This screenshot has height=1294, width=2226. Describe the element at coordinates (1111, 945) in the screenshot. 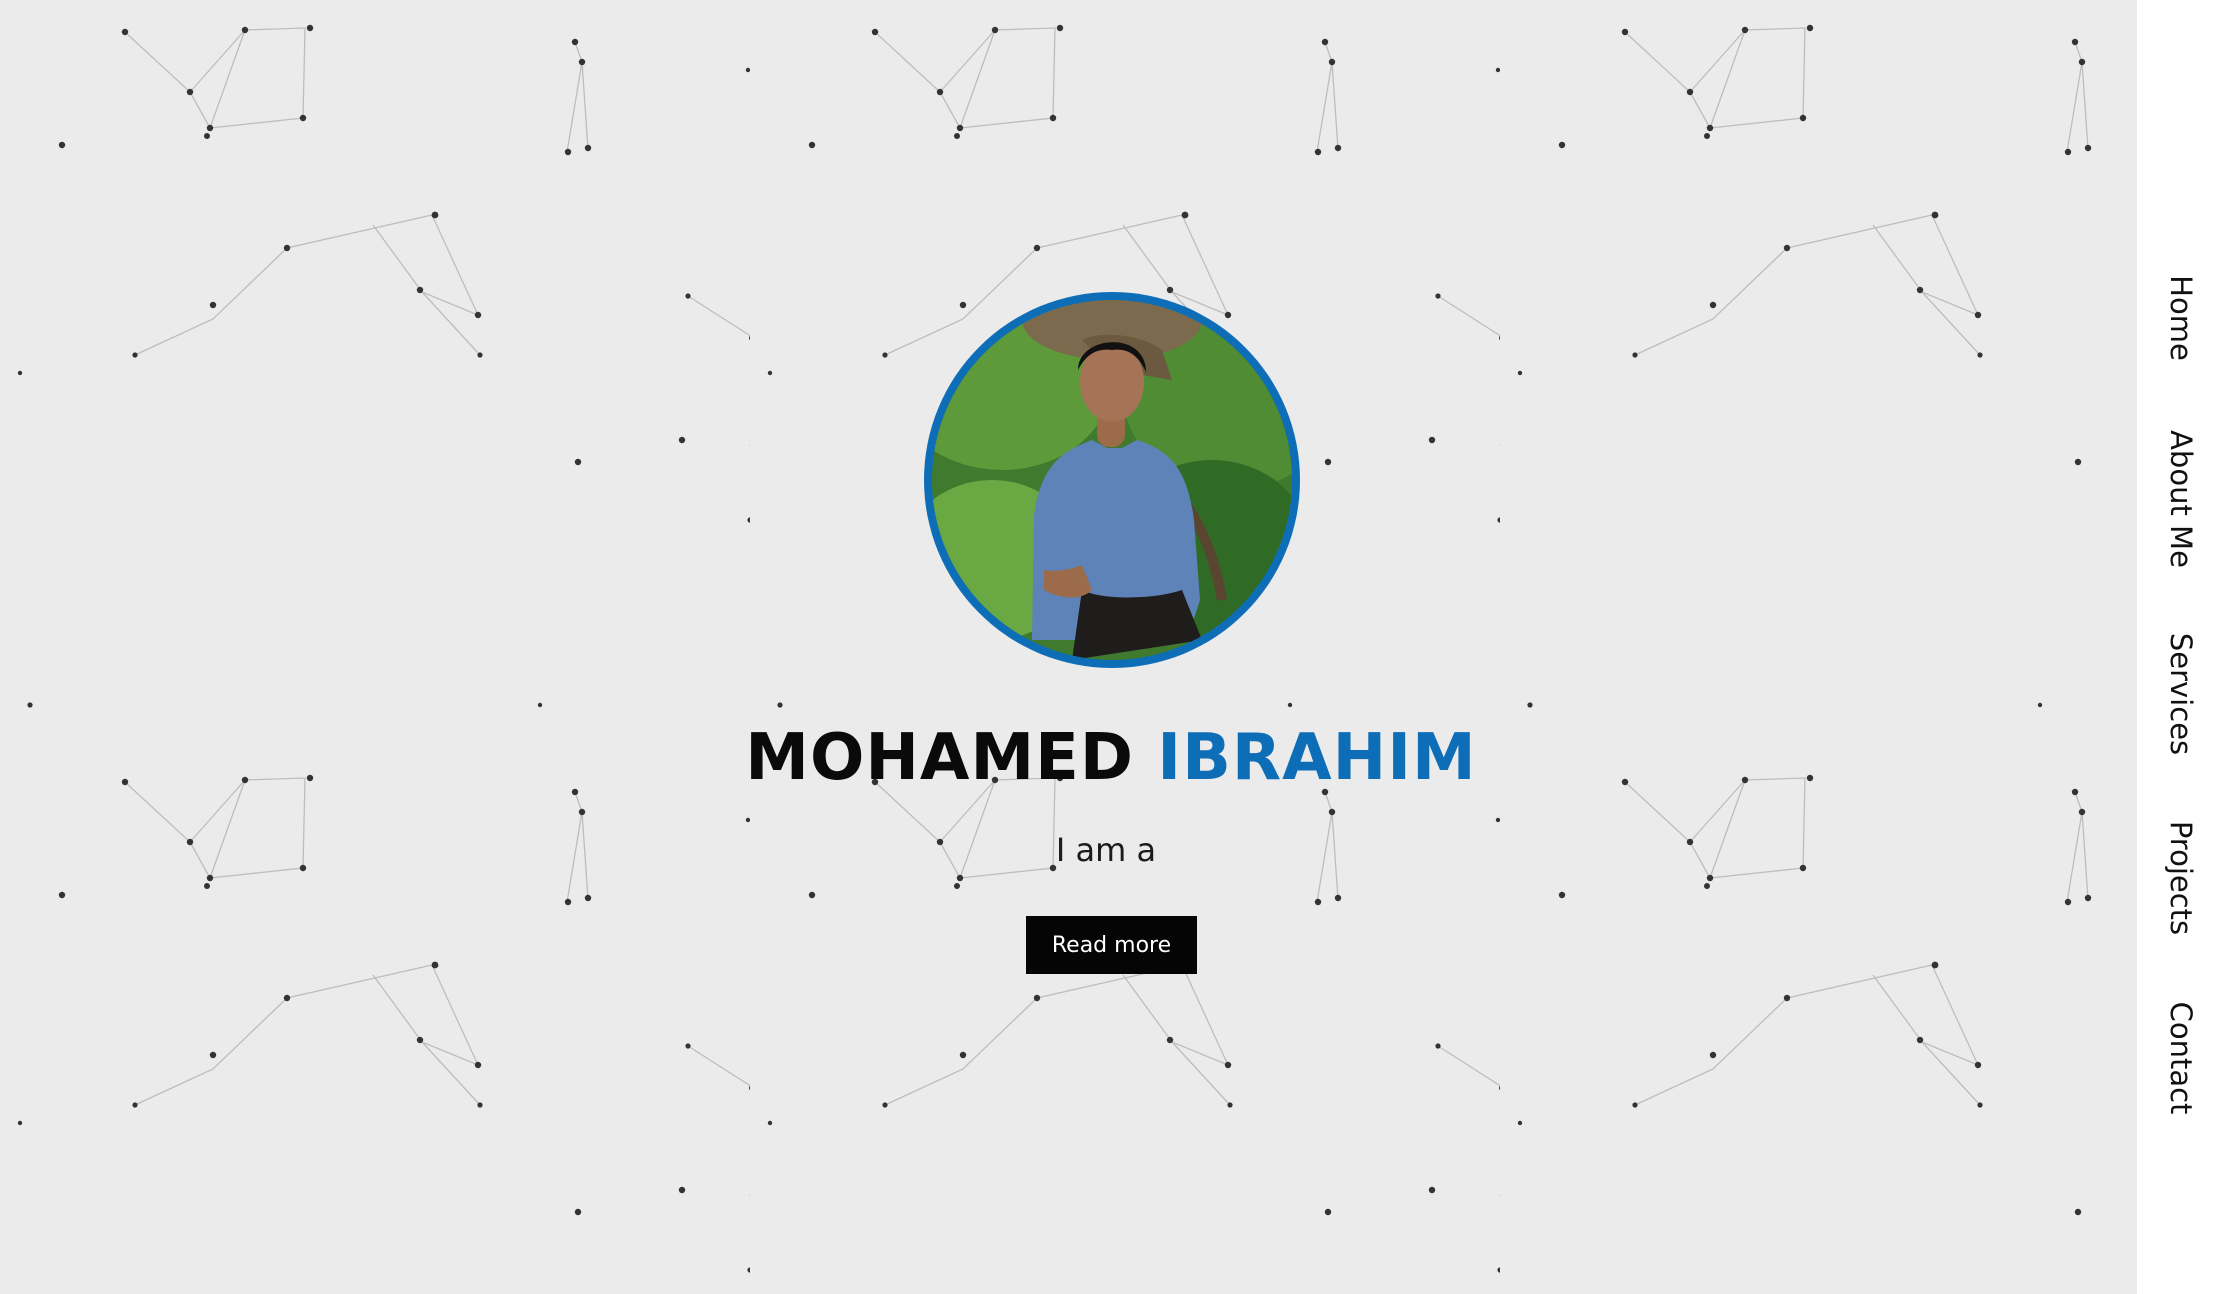

I see `read-more-button: Read more` at that location.